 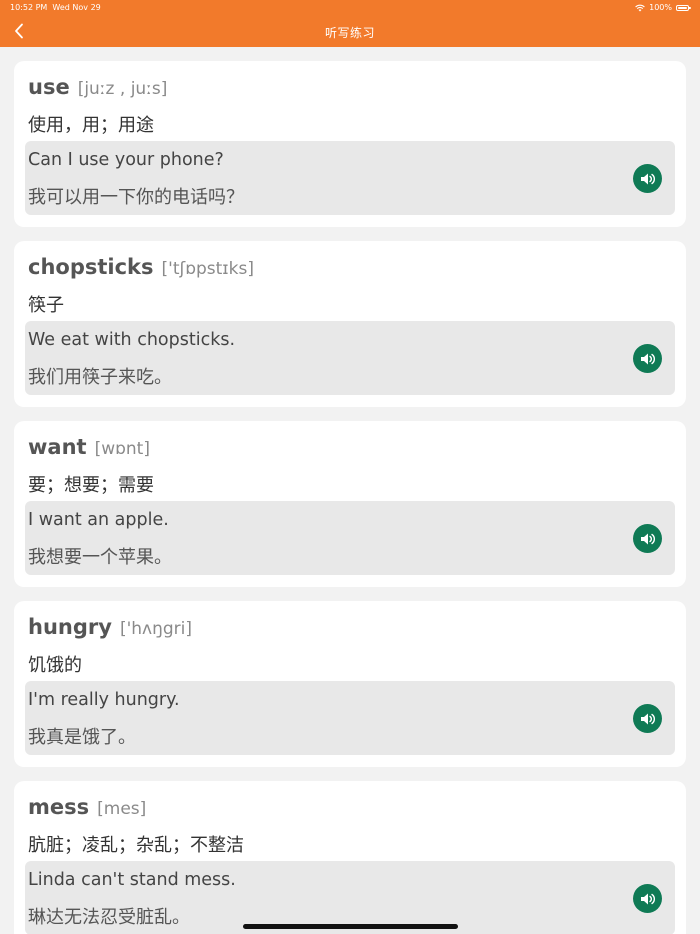 What do you see at coordinates (55, 665) in the screenshot?
I see `word-meaning: 饥饿的` at bounding box center [55, 665].